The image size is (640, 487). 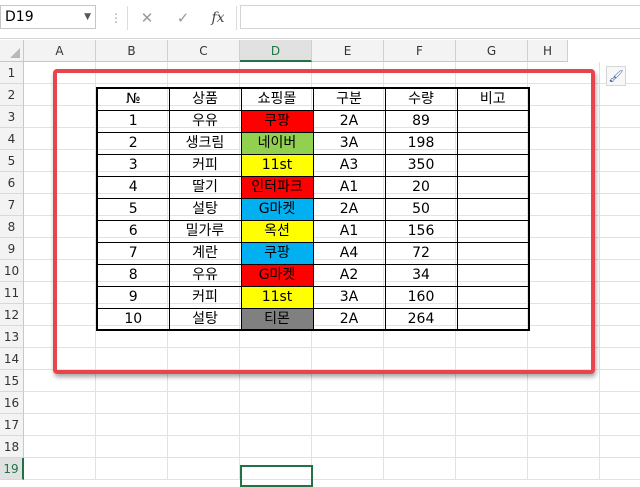 I want to click on column-header-d: D, so click(x=276, y=51).